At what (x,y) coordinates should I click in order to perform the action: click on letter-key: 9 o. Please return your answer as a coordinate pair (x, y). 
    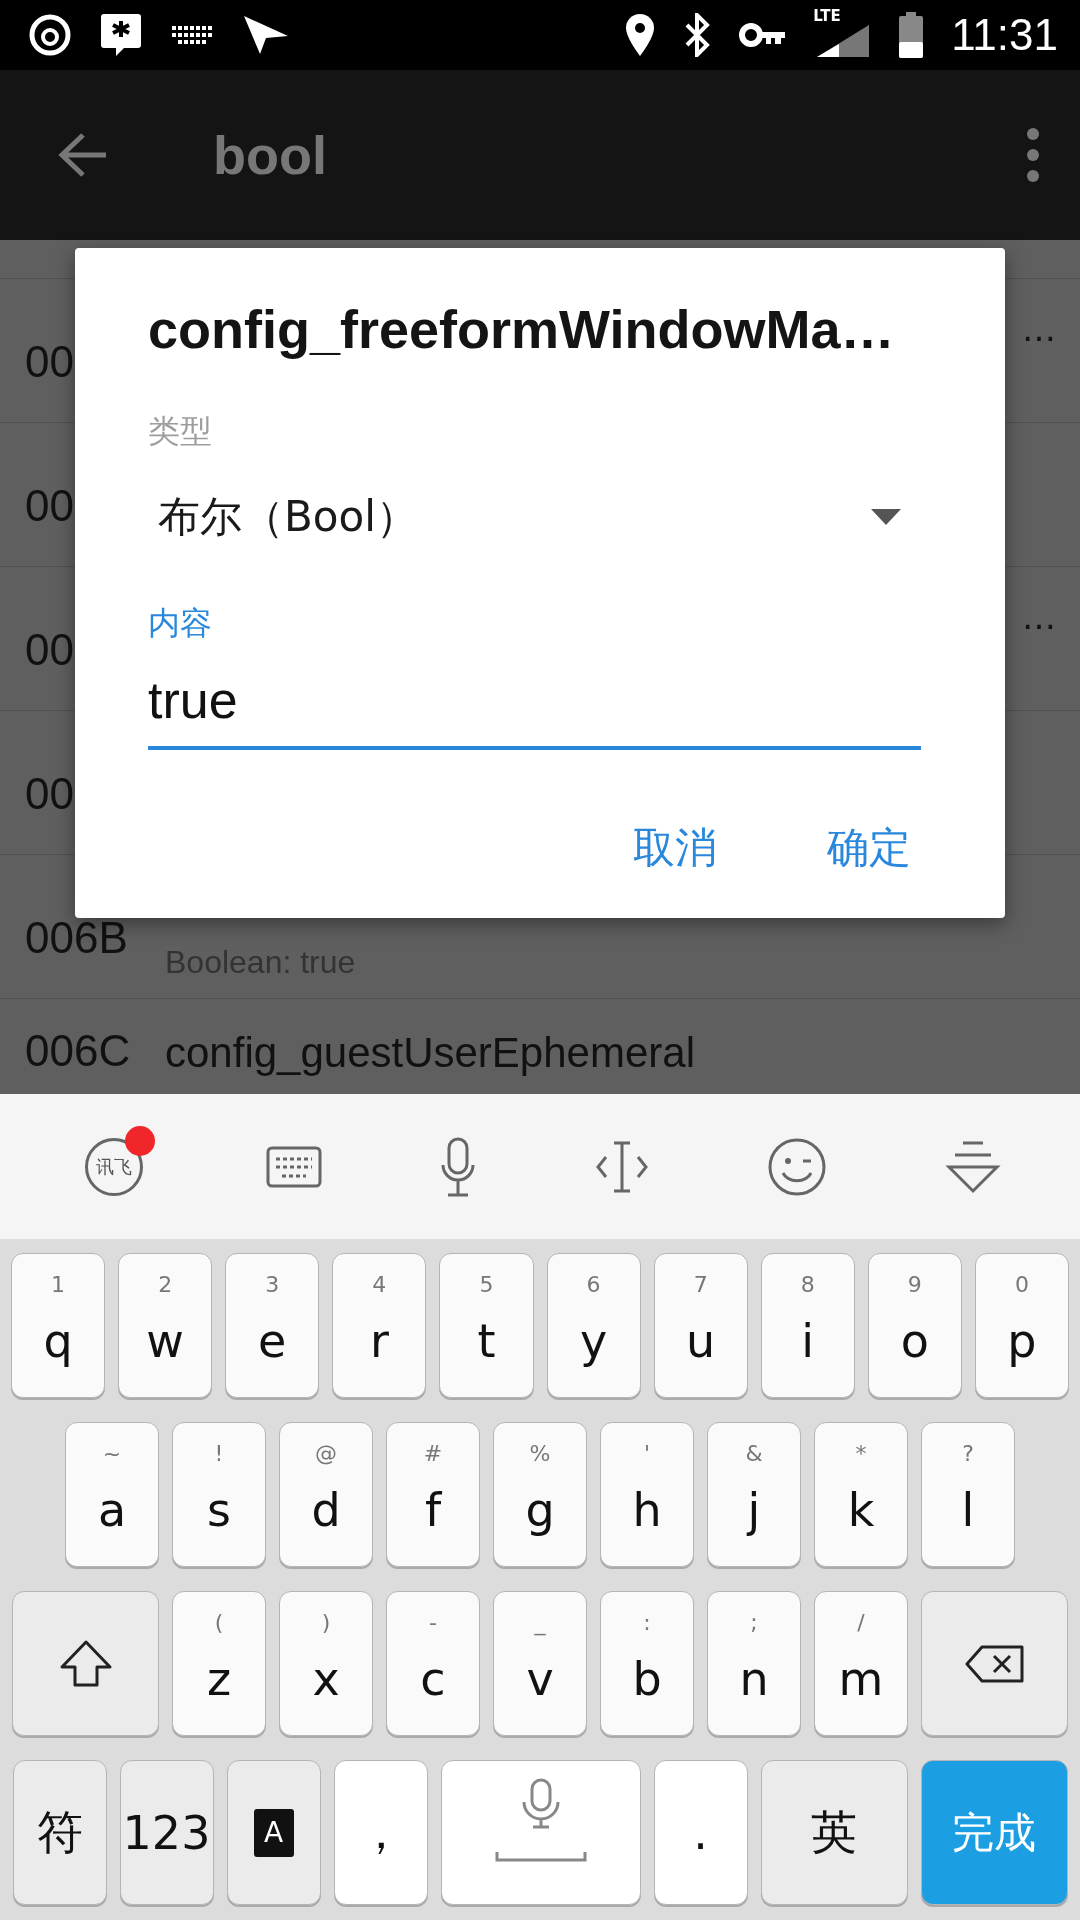
    Looking at the image, I should click on (914, 1325).